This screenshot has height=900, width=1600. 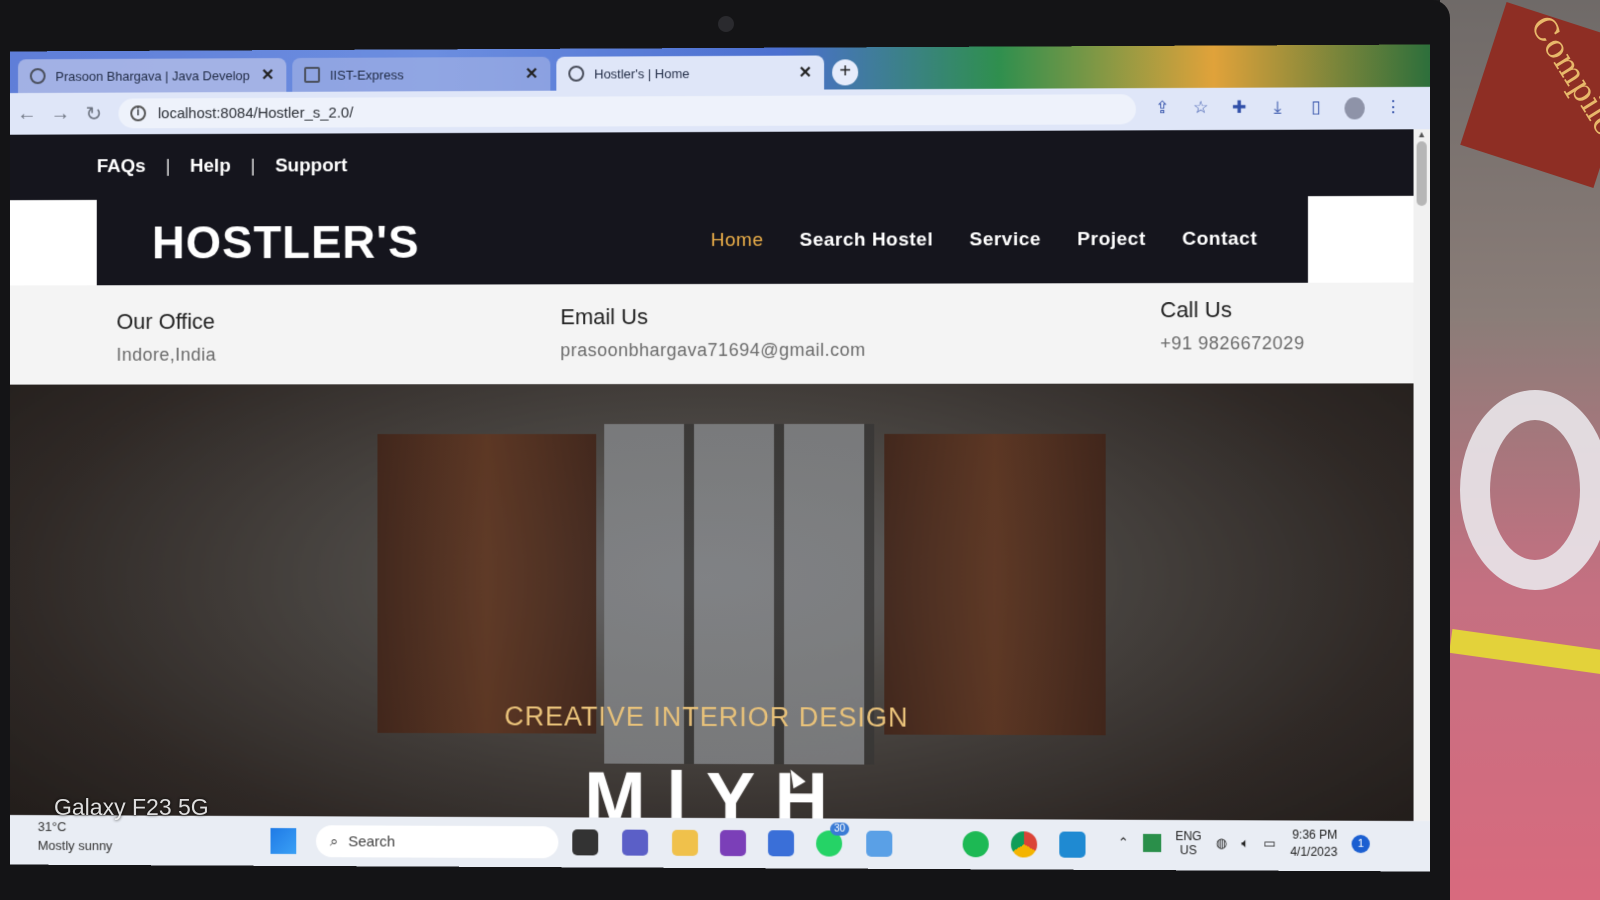 I want to click on clock-time: 9:36 PM, so click(x=1315, y=834).